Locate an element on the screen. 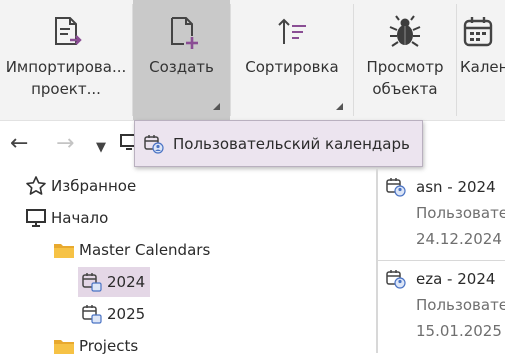 Image resolution: width=505 pixels, height=361 pixels. list-item-title: asn - 2024 is located at coordinates (456, 187).